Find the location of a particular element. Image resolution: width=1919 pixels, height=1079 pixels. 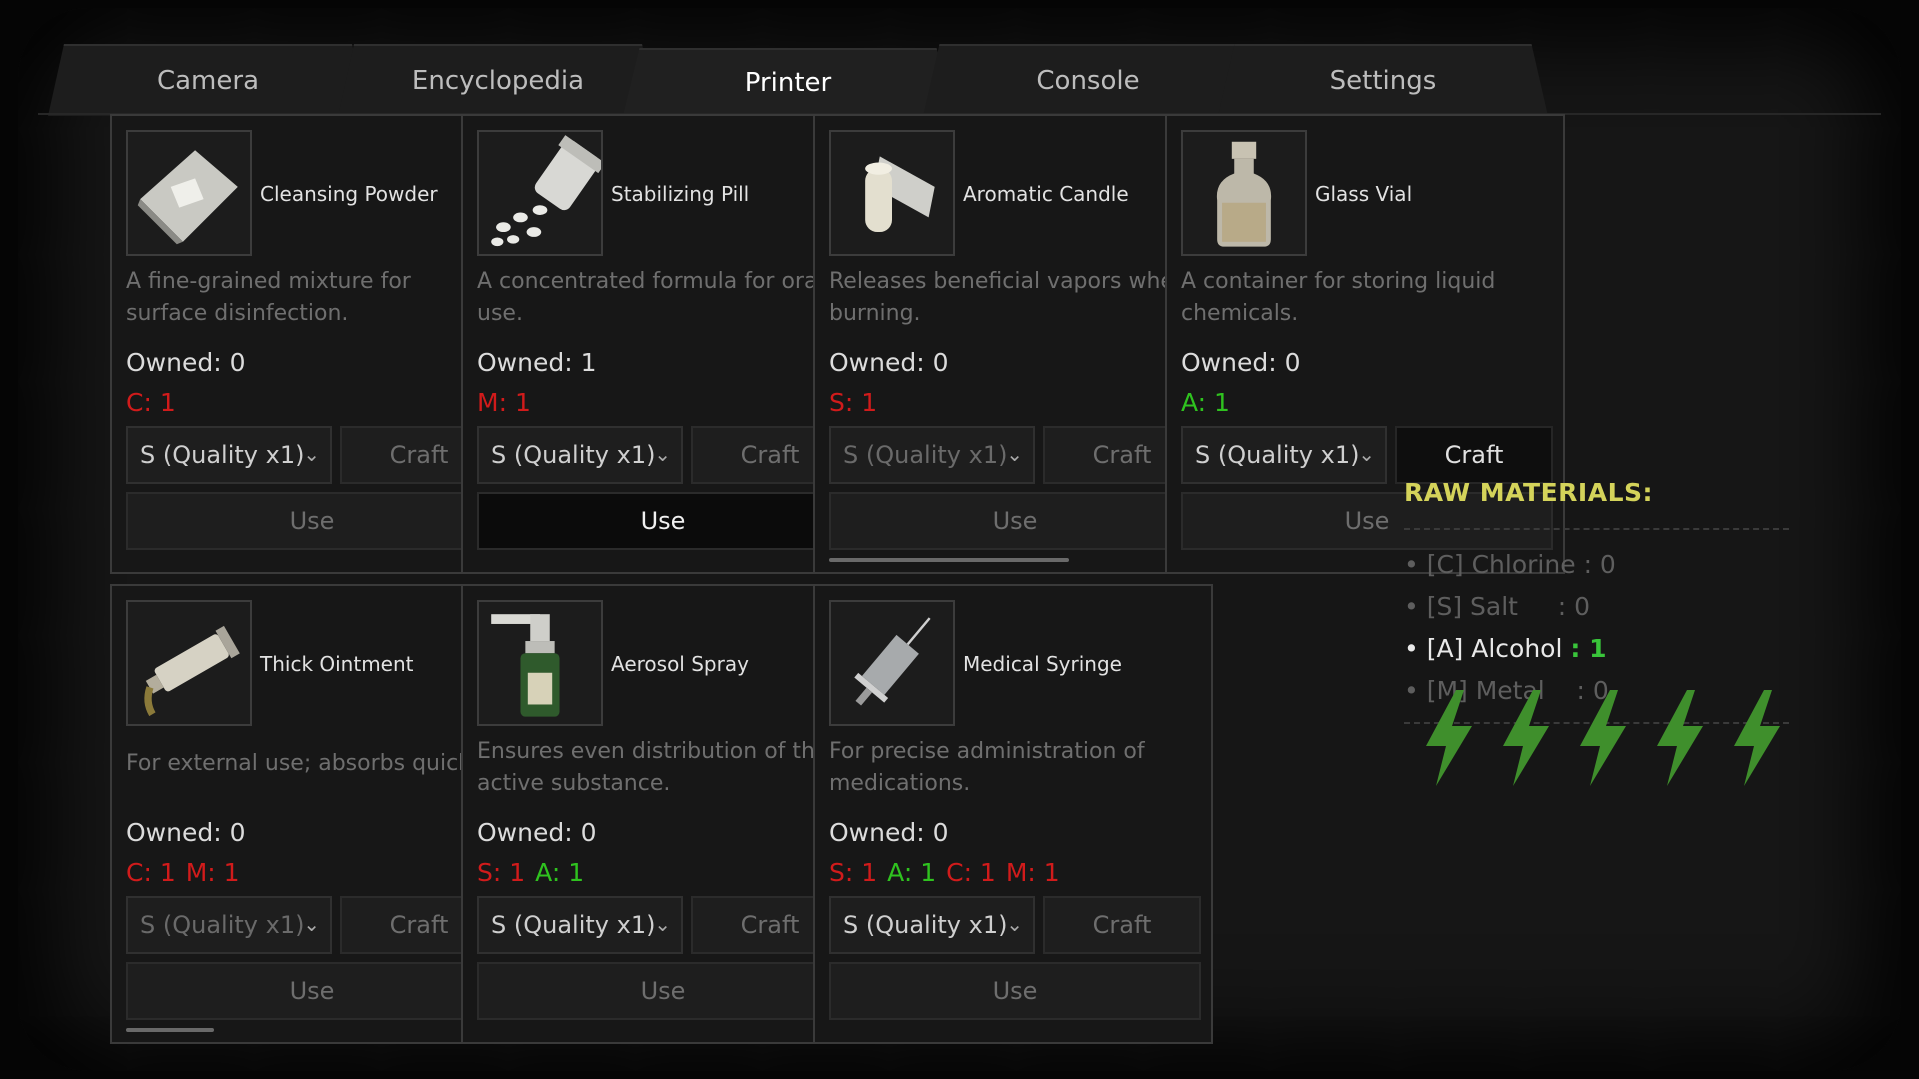

tab-label: Encyclopedia is located at coordinates (498, 81).